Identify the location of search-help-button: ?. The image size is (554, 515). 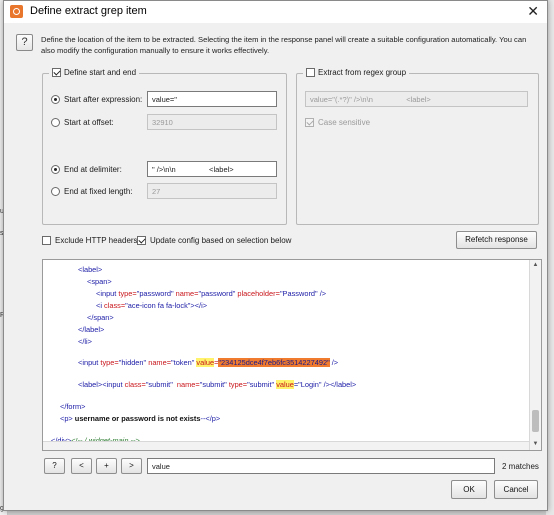
(54, 466).